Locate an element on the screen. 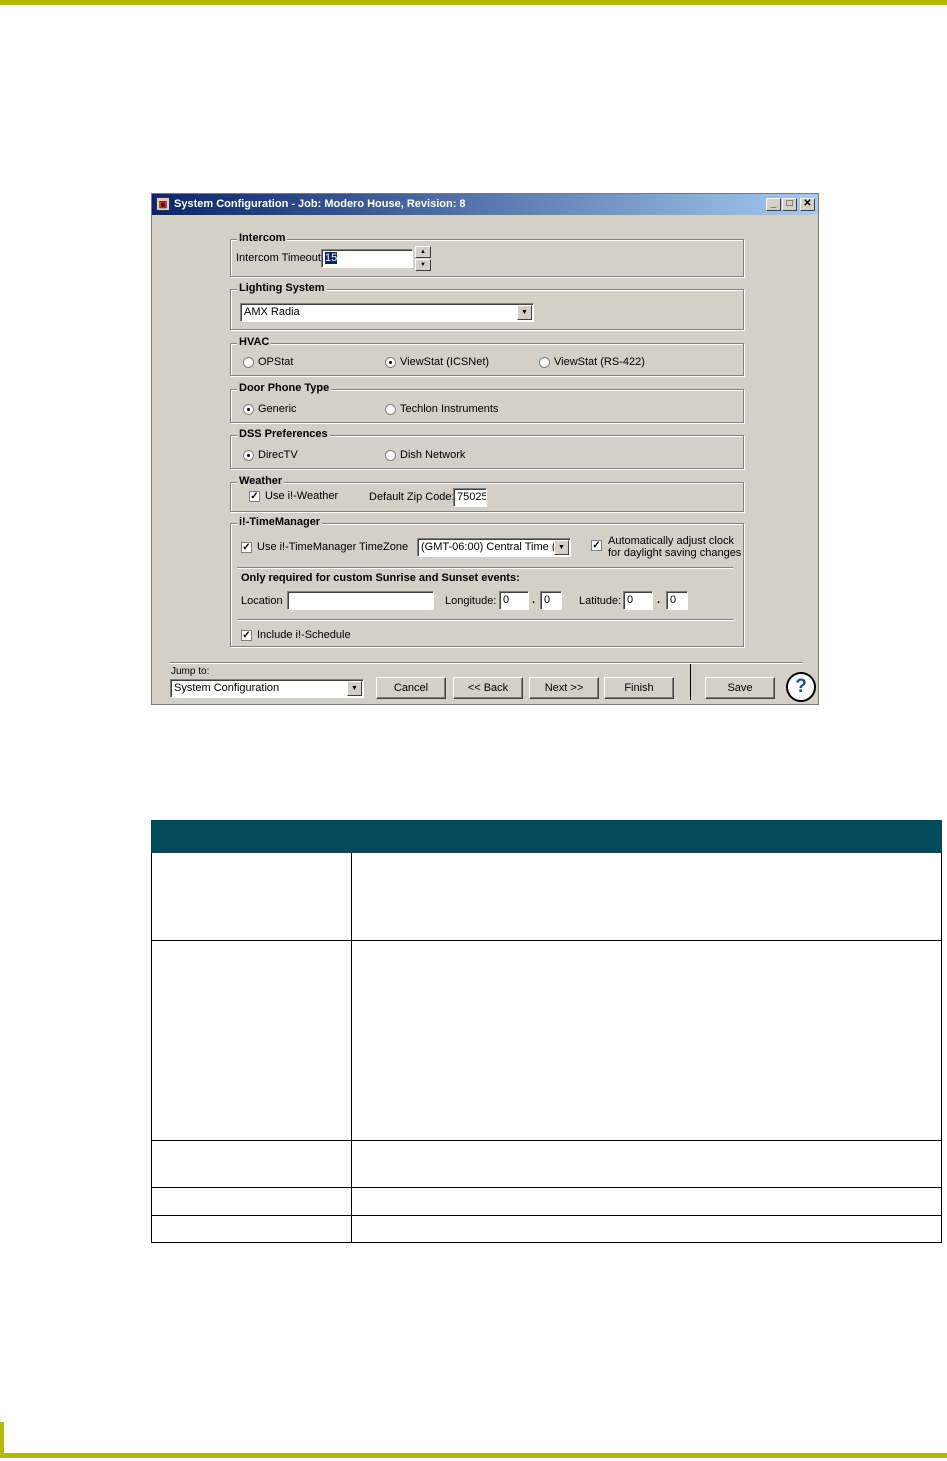  latitude-label: Latitude: is located at coordinates (600, 601).